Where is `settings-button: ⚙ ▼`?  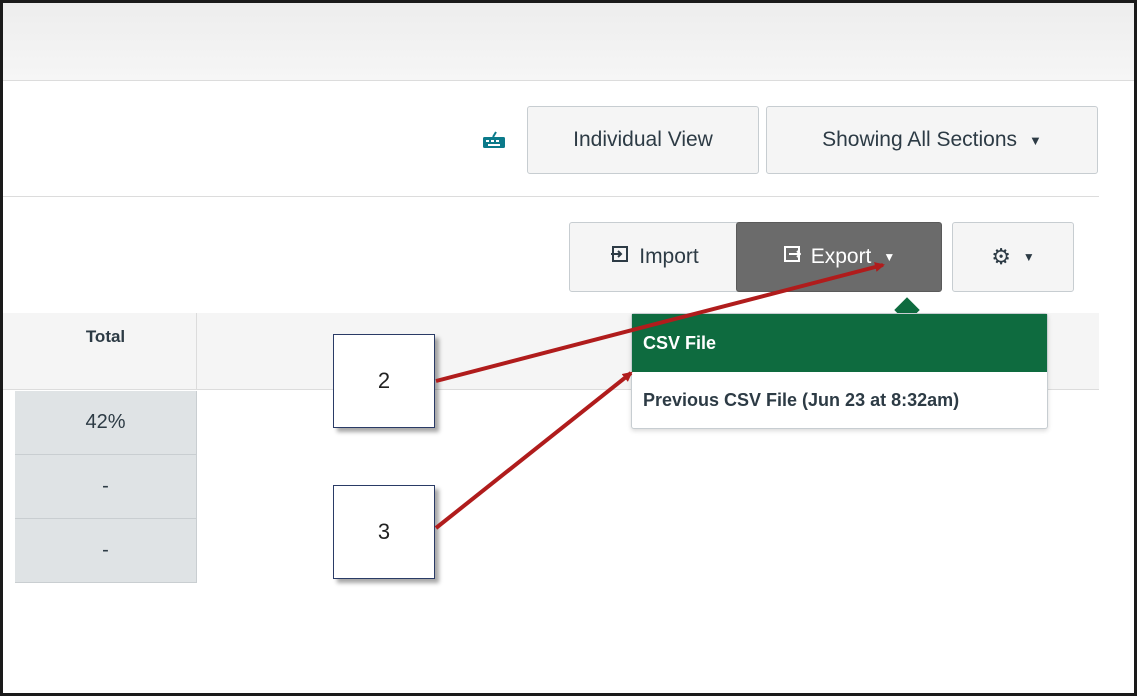
settings-button: ⚙ ▼ is located at coordinates (1013, 257).